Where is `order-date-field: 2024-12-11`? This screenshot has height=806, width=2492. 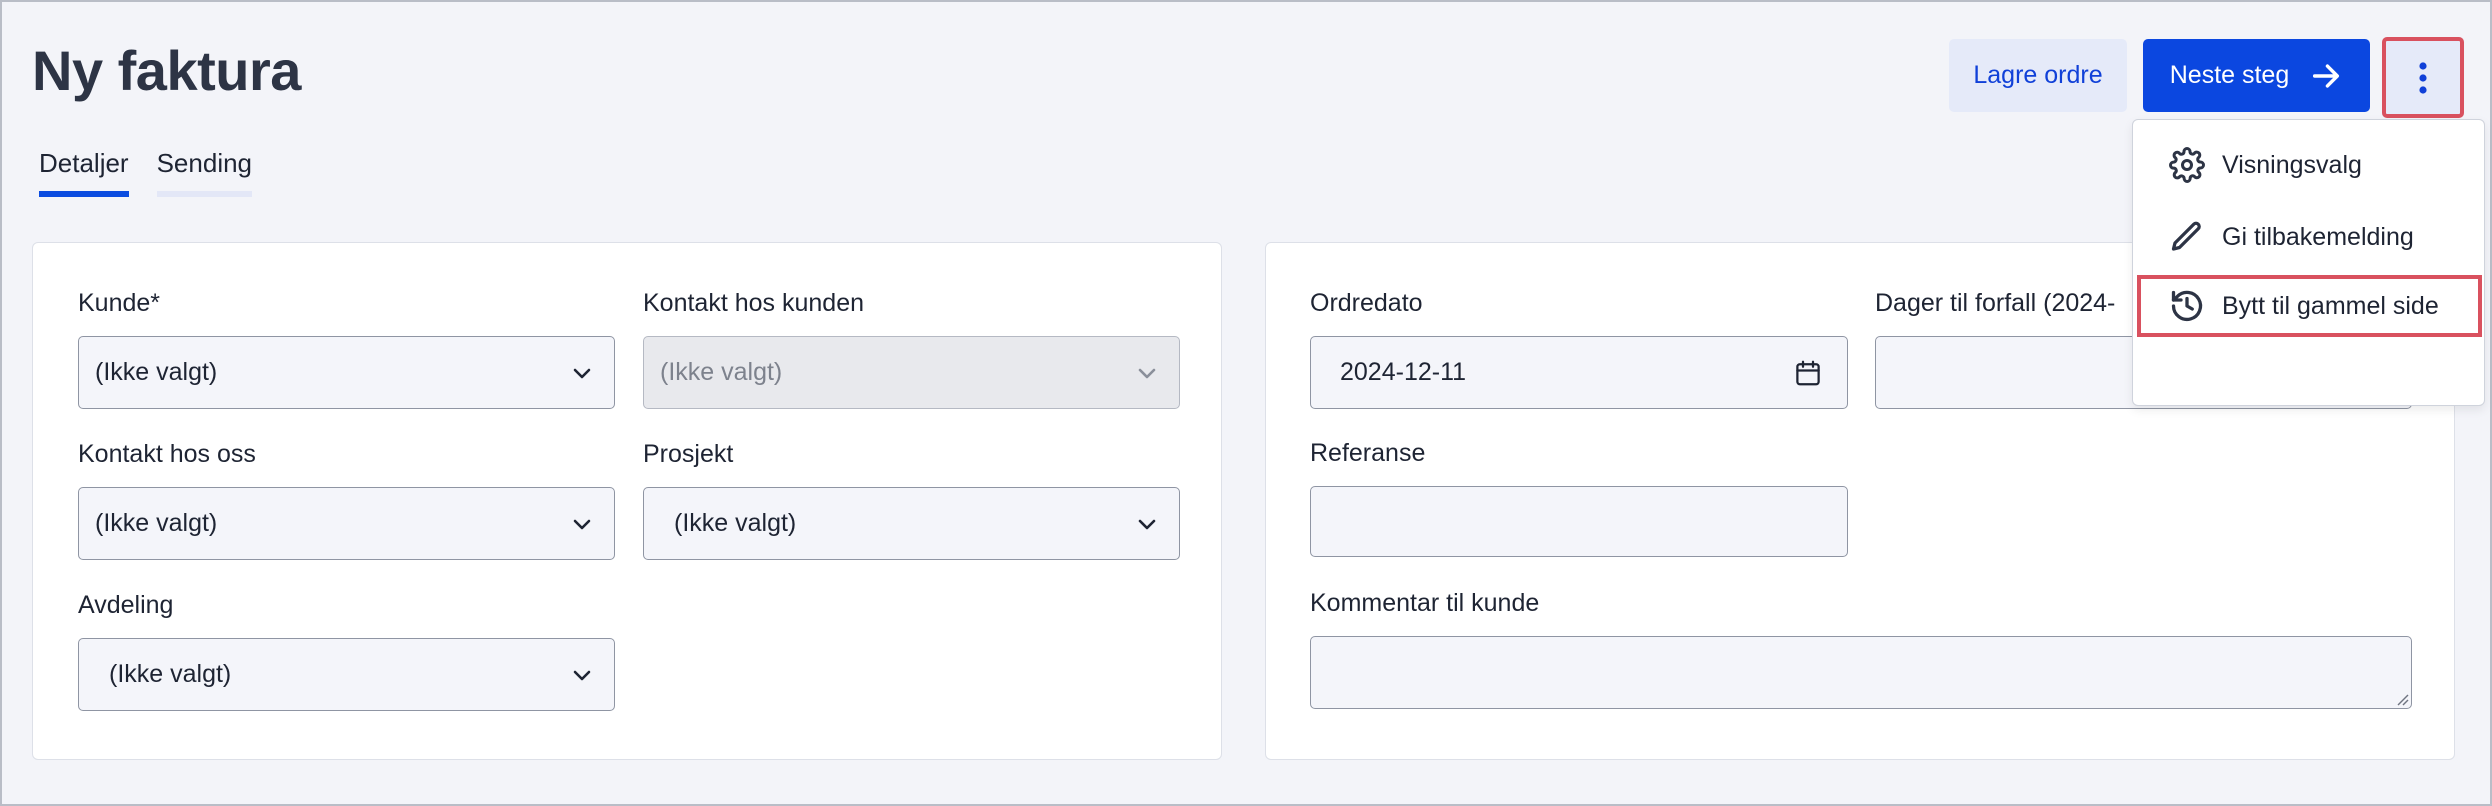
order-date-field: 2024-12-11 is located at coordinates (1579, 372).